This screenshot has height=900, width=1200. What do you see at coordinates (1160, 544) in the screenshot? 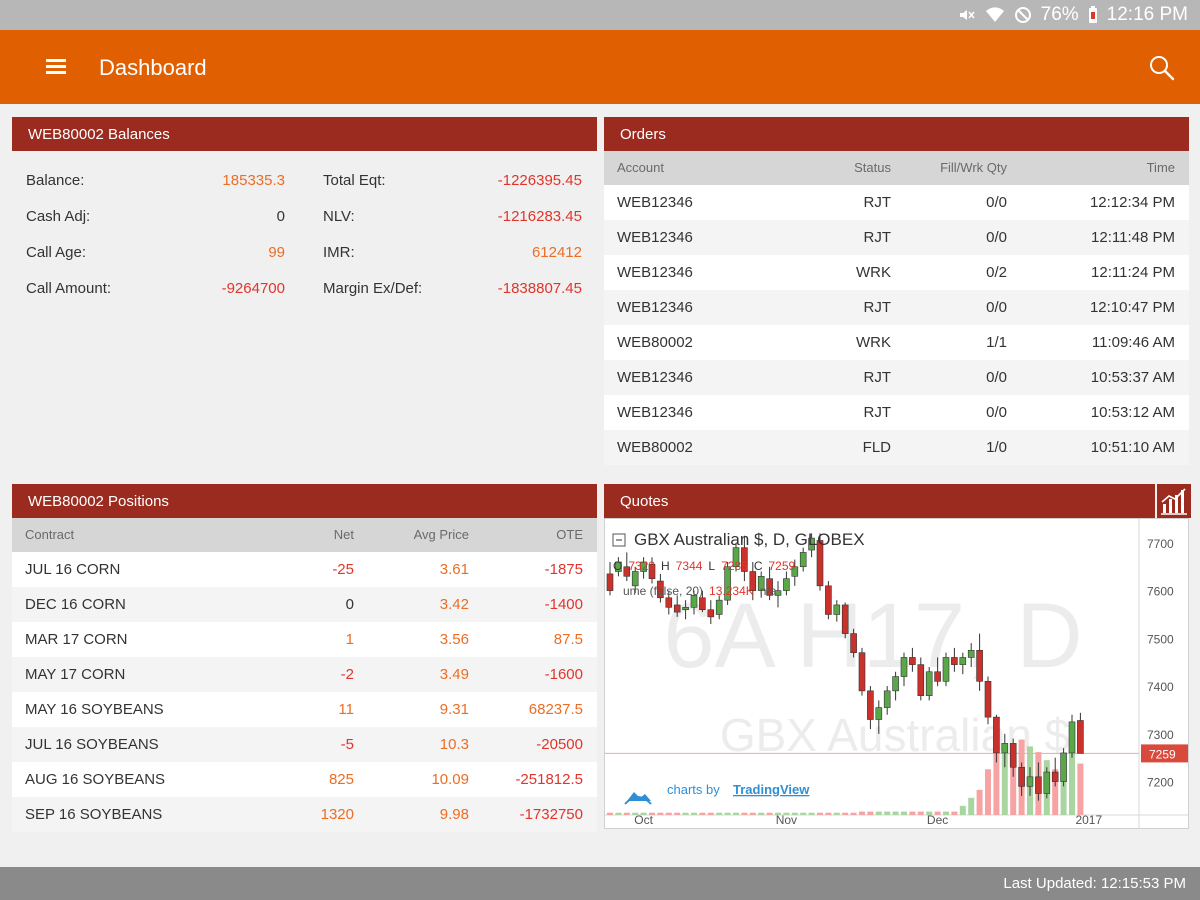
I see `y-tick-label: 7700` at bounding box center [1160, 544].